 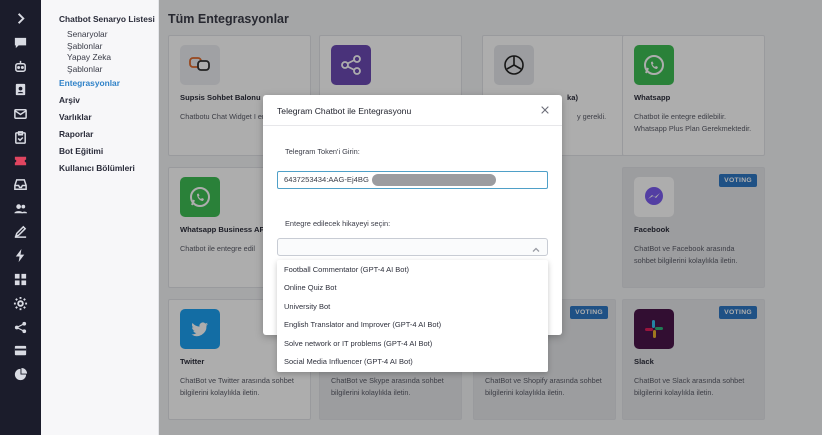 What do you see at coordinates (99, 19) in the screenshot?
I see `menu-scenario-heading: Chatbot Senaryo Listesi` at bounding box center [99, 19].